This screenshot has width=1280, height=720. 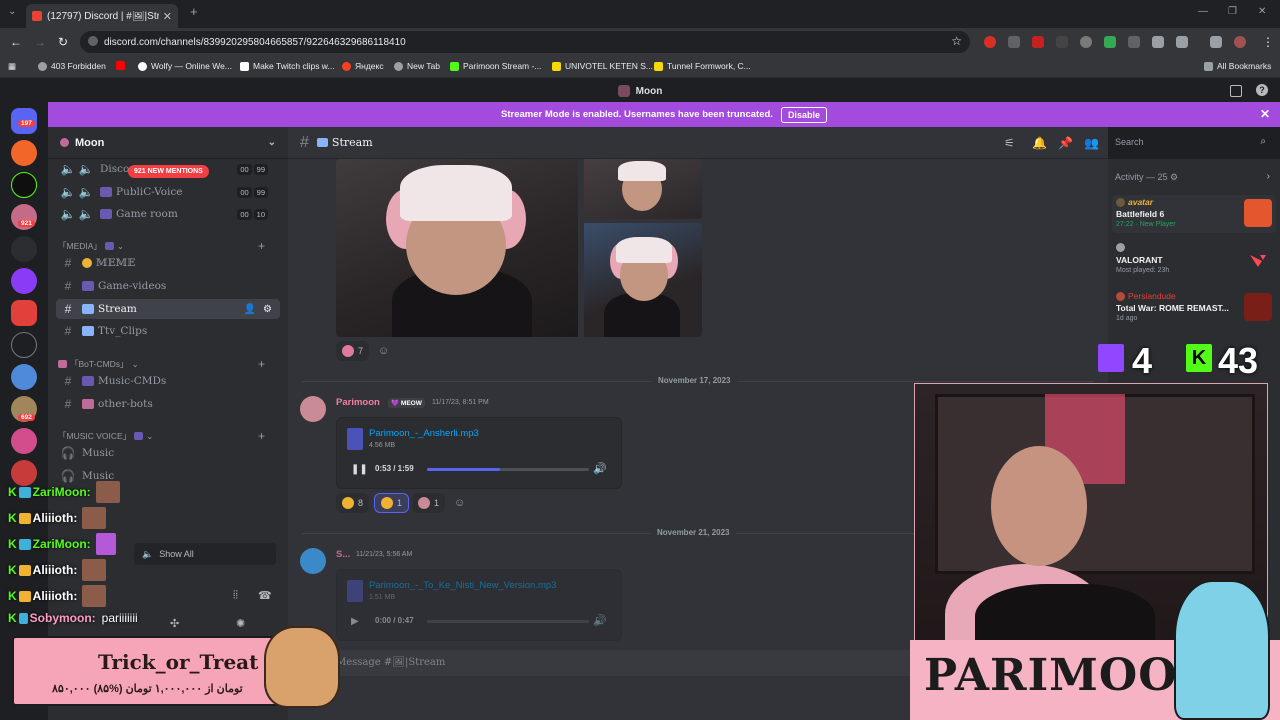 What do you see at coordinates (1216, 42) in the screenshot?
I see `menu-list-icon` at bounding box center [1216, 42].